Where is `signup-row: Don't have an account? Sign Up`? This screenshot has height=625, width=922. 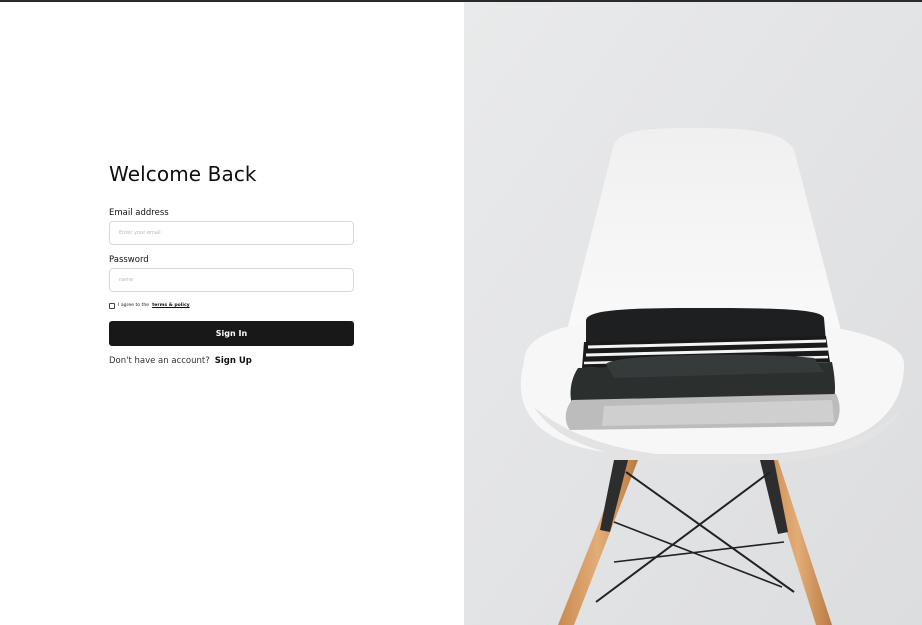 signup-row: Don't have an account? Sign Up is located at coordinates (231, 361).